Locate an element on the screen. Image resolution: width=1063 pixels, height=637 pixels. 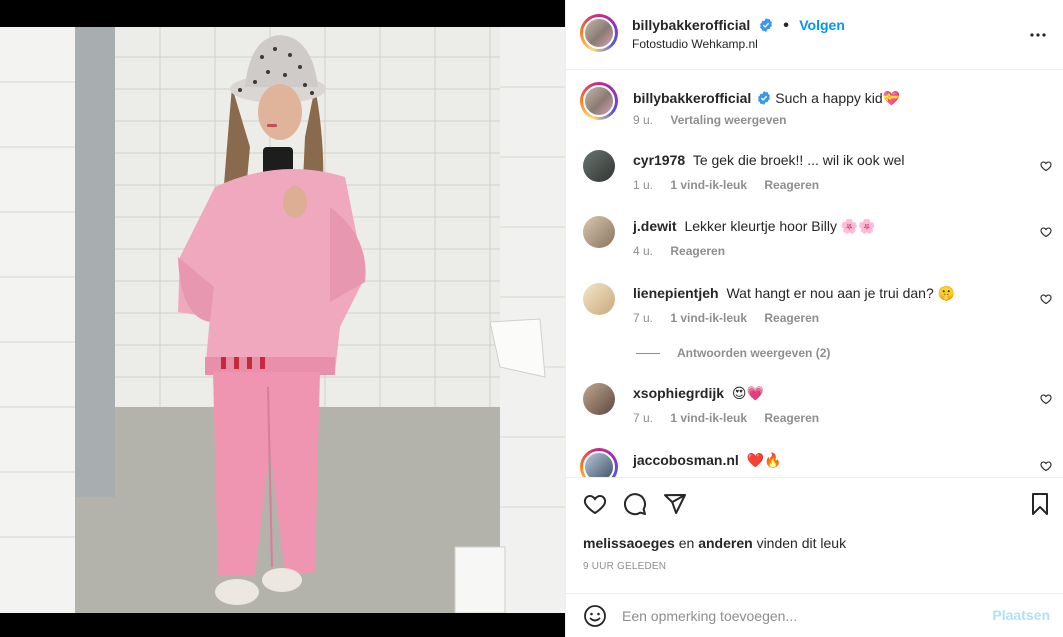
comment-body: Te gek die broek!! ... wil ik ook wel is located at coordinates (798, 160).